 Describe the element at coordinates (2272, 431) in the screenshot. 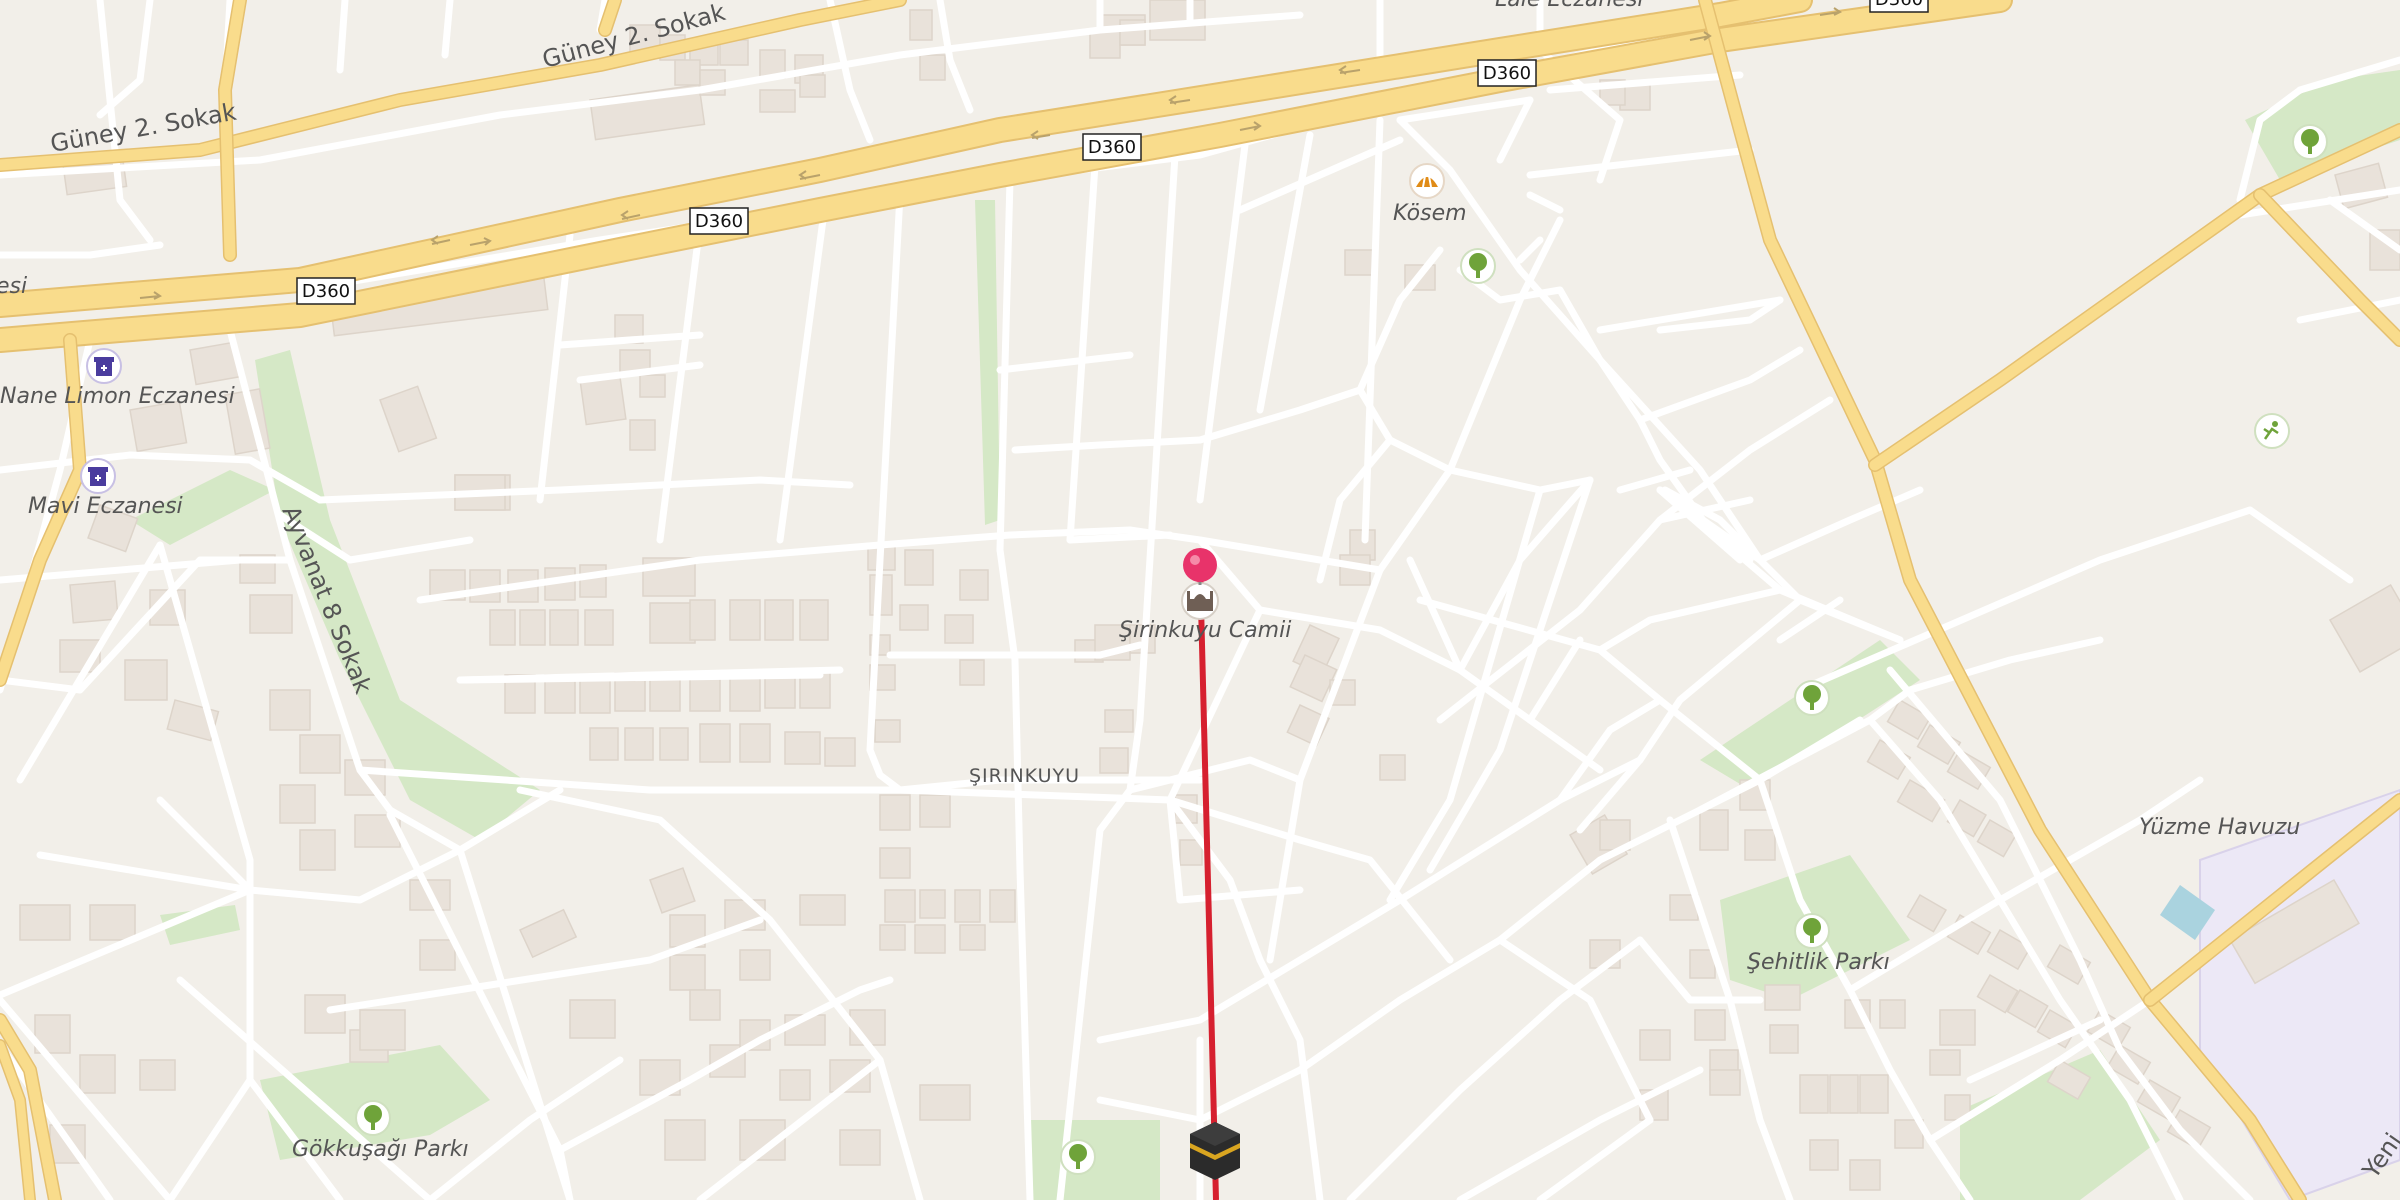

I see `swimming-icon` at that location.